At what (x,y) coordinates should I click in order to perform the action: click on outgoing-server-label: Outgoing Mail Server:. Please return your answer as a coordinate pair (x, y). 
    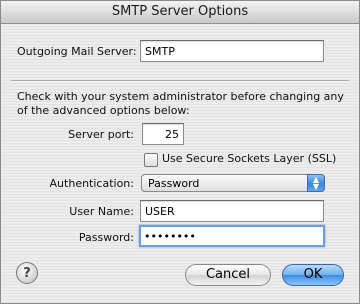
    Looking at the image, I should click on (77, 51).